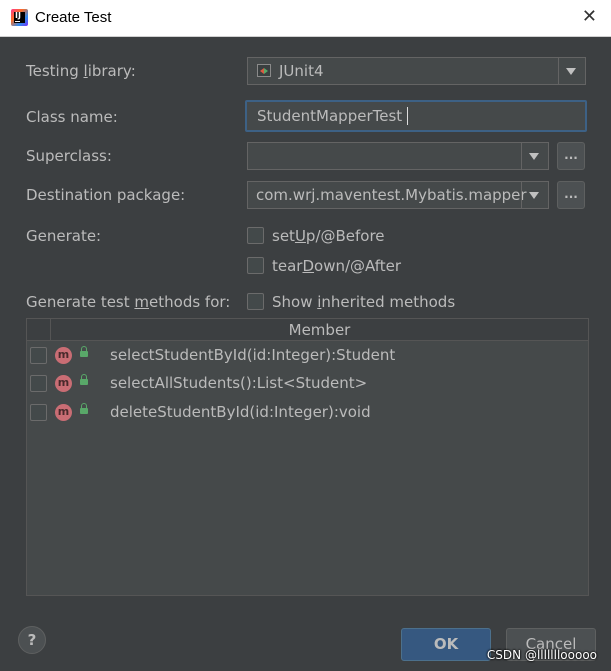  I want to click on destination-package-label: Destination package:, so click(106, 195).